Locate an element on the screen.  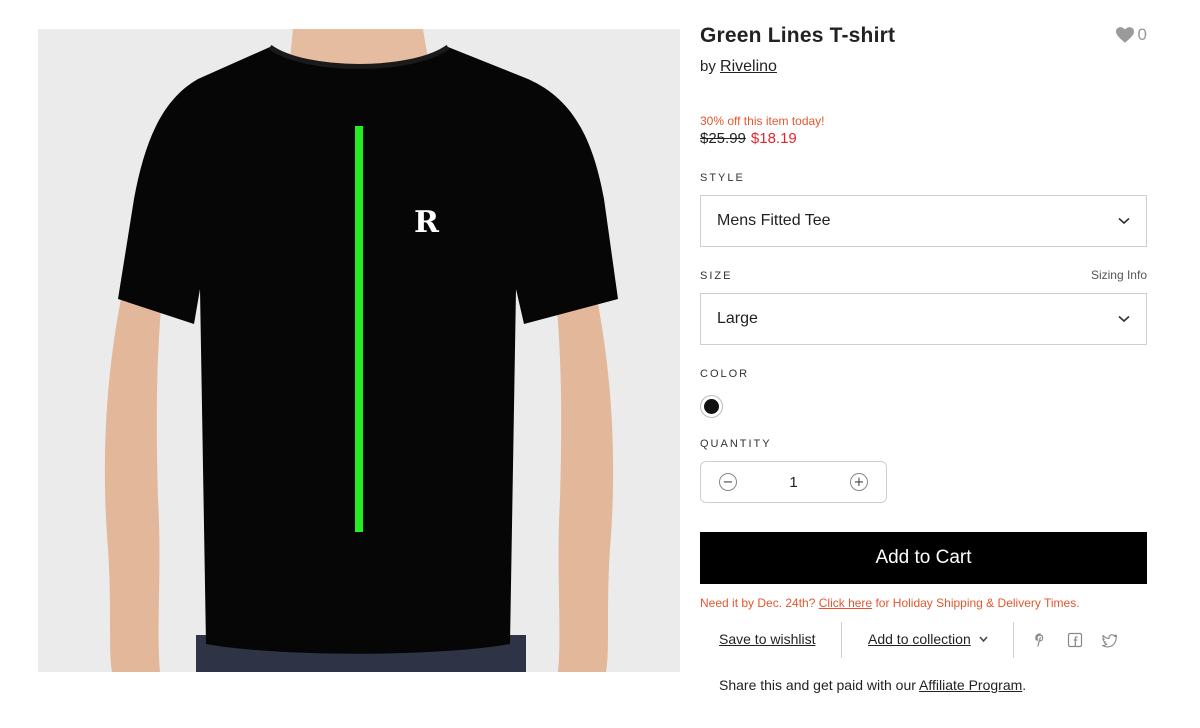
swatch-fill is located at coordinates (711, 406).